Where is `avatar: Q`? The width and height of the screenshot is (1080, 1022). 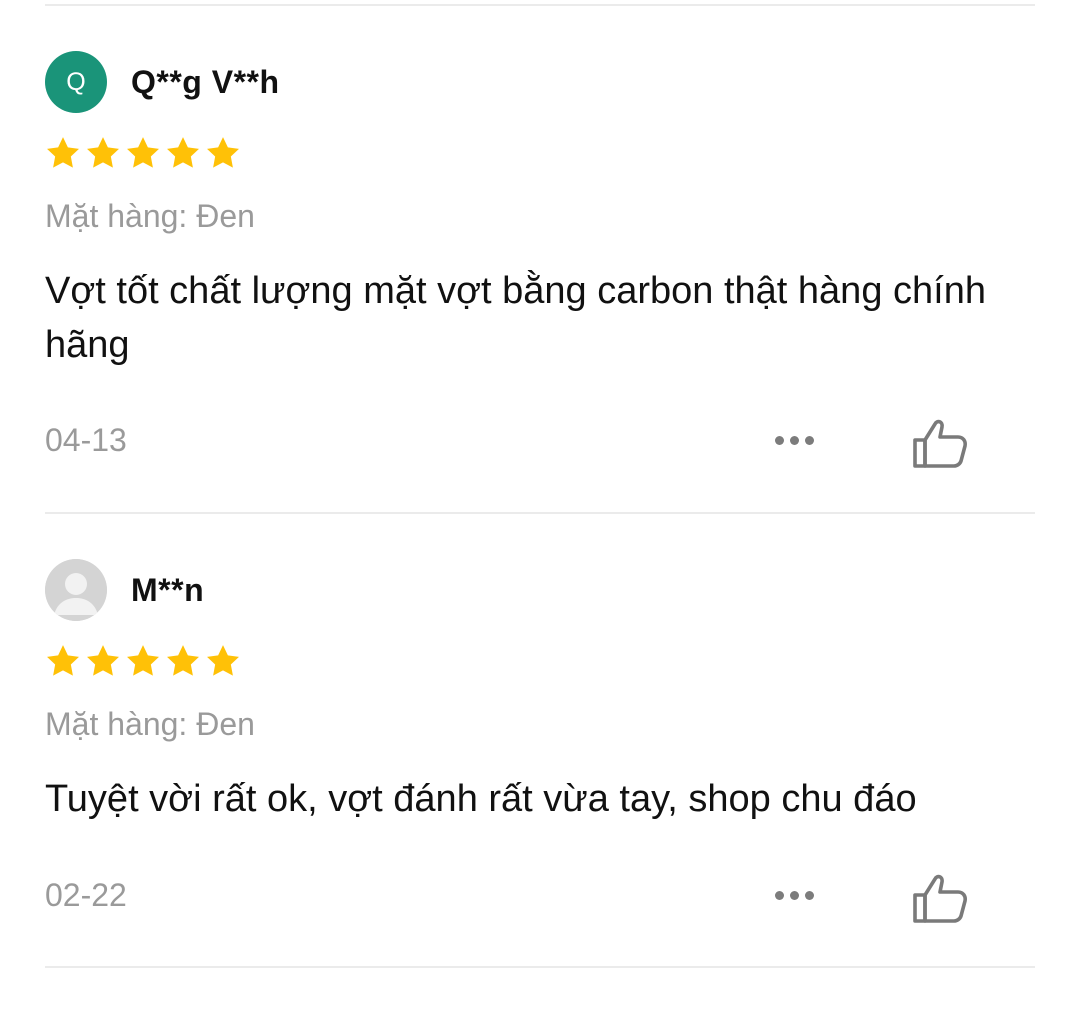 avatar: Q is located at coordinates (76, 82).